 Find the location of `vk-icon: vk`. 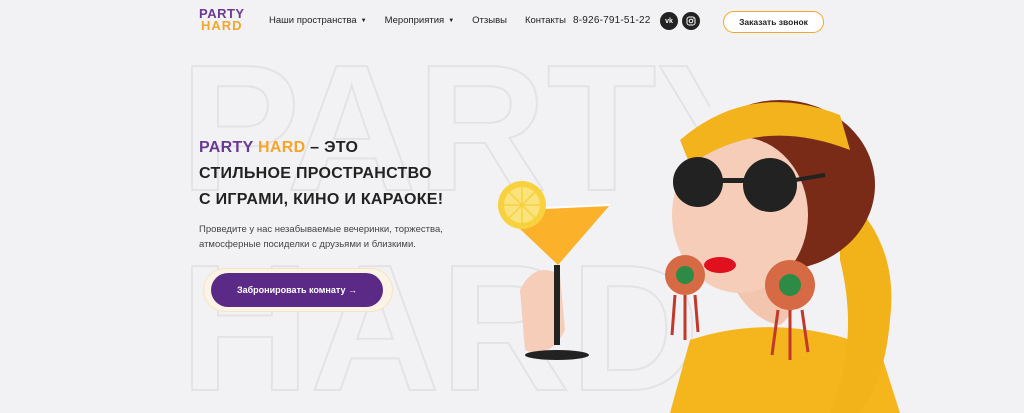

vk-icon: vk is located at coordinates (669, 21).